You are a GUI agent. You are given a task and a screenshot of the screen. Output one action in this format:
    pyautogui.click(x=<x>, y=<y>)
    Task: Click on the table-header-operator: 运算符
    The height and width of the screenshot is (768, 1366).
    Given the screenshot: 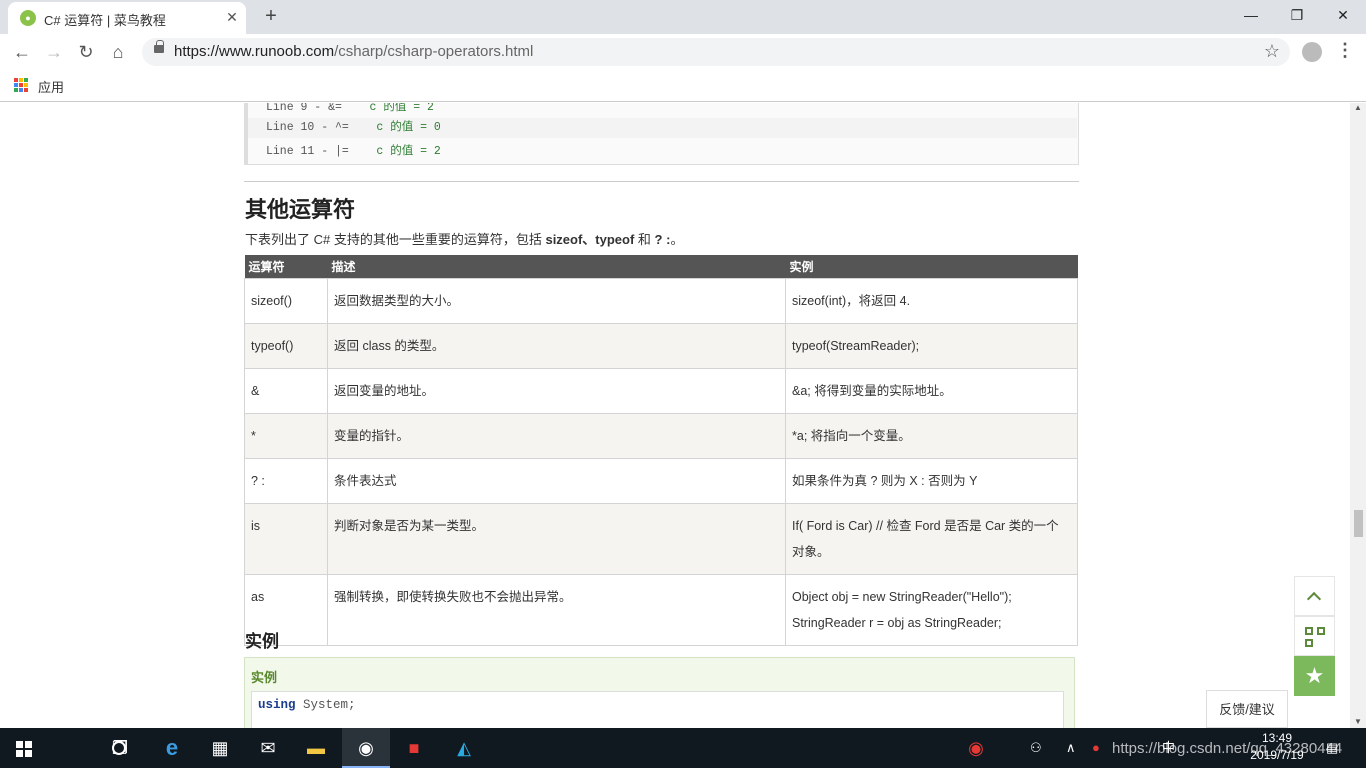 What is the action you would take?
    pyautogui.click(x=286, y=266)
    